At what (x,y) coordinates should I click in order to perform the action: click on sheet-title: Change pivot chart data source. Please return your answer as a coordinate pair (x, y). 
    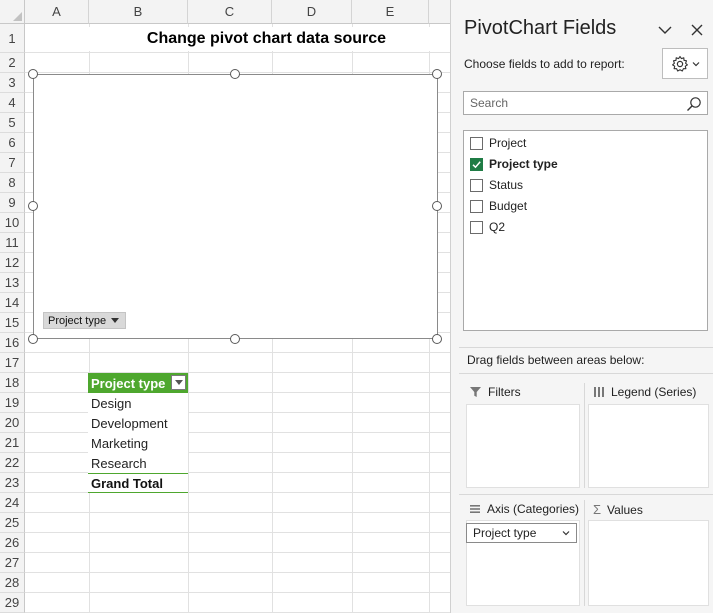
    Looking at the image, I should click on (266, 39).